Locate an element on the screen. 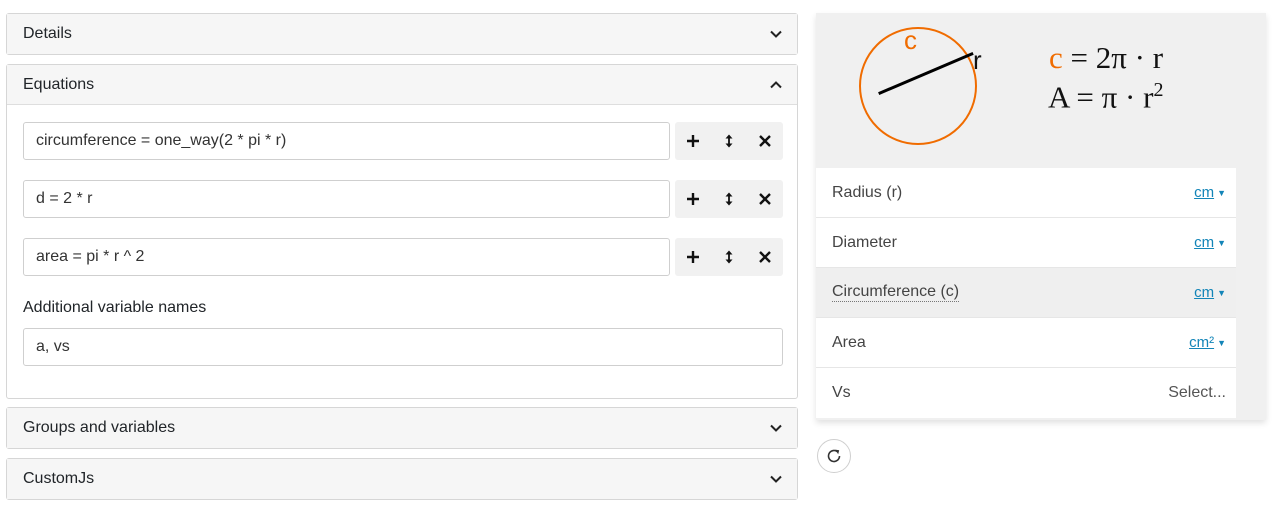 The image size is (1278, 506). customjs-panel: CustomJs is located at coordinates (402, 479).